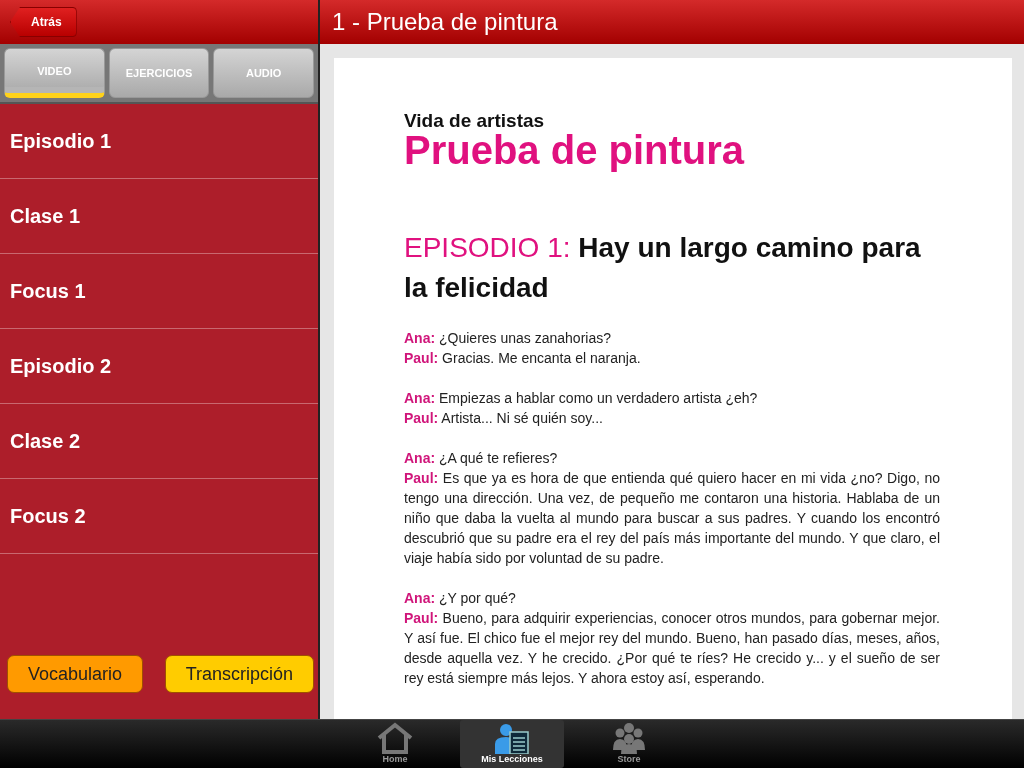  What do you see at coordinates (445, 22) in the screenshot?
I see `window-title: 1 - Prueba de pintura` at bounding box center [445, 22].